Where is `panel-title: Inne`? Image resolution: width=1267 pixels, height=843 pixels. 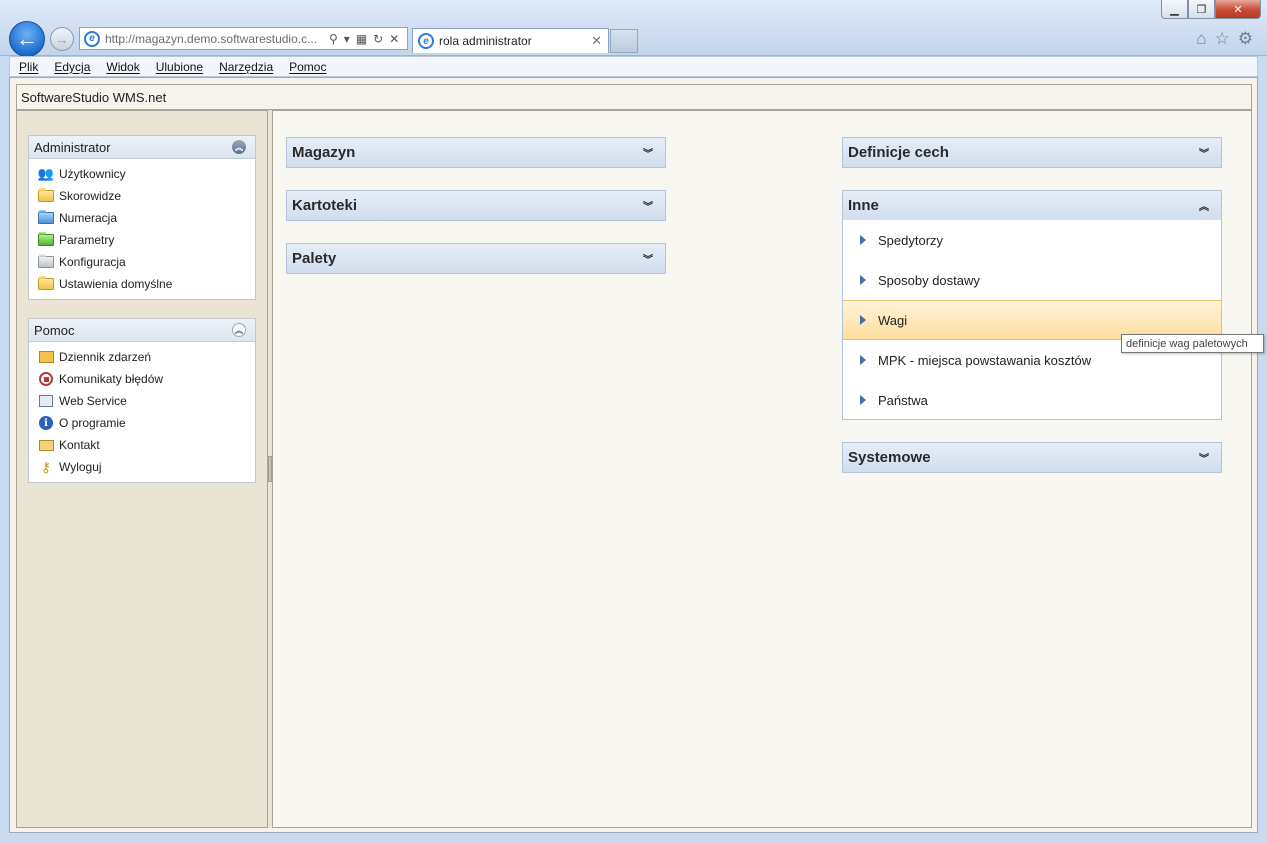
panel-title: Inne is located at coordinates (863, 205).